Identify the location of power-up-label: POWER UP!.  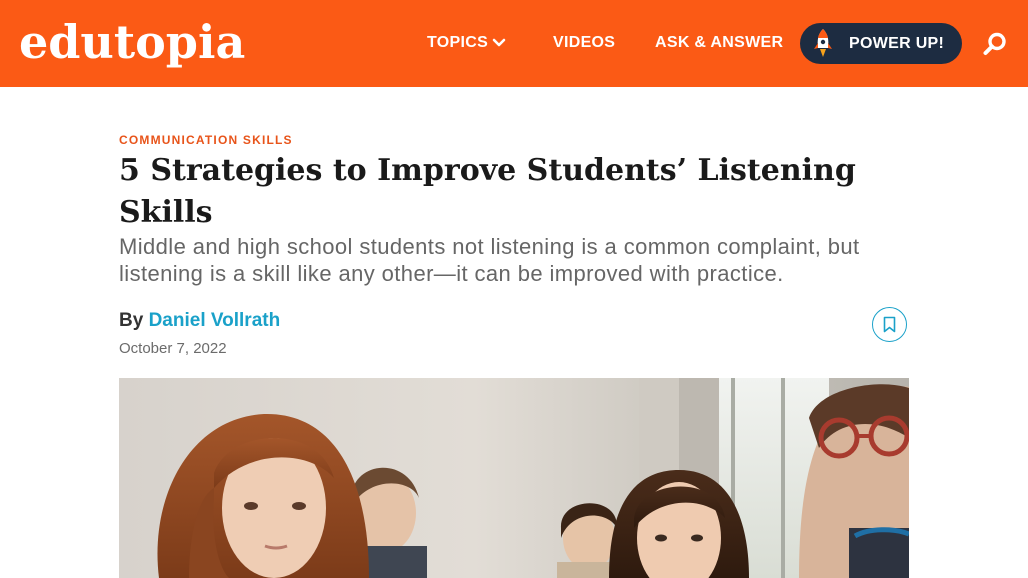
(897, 43).